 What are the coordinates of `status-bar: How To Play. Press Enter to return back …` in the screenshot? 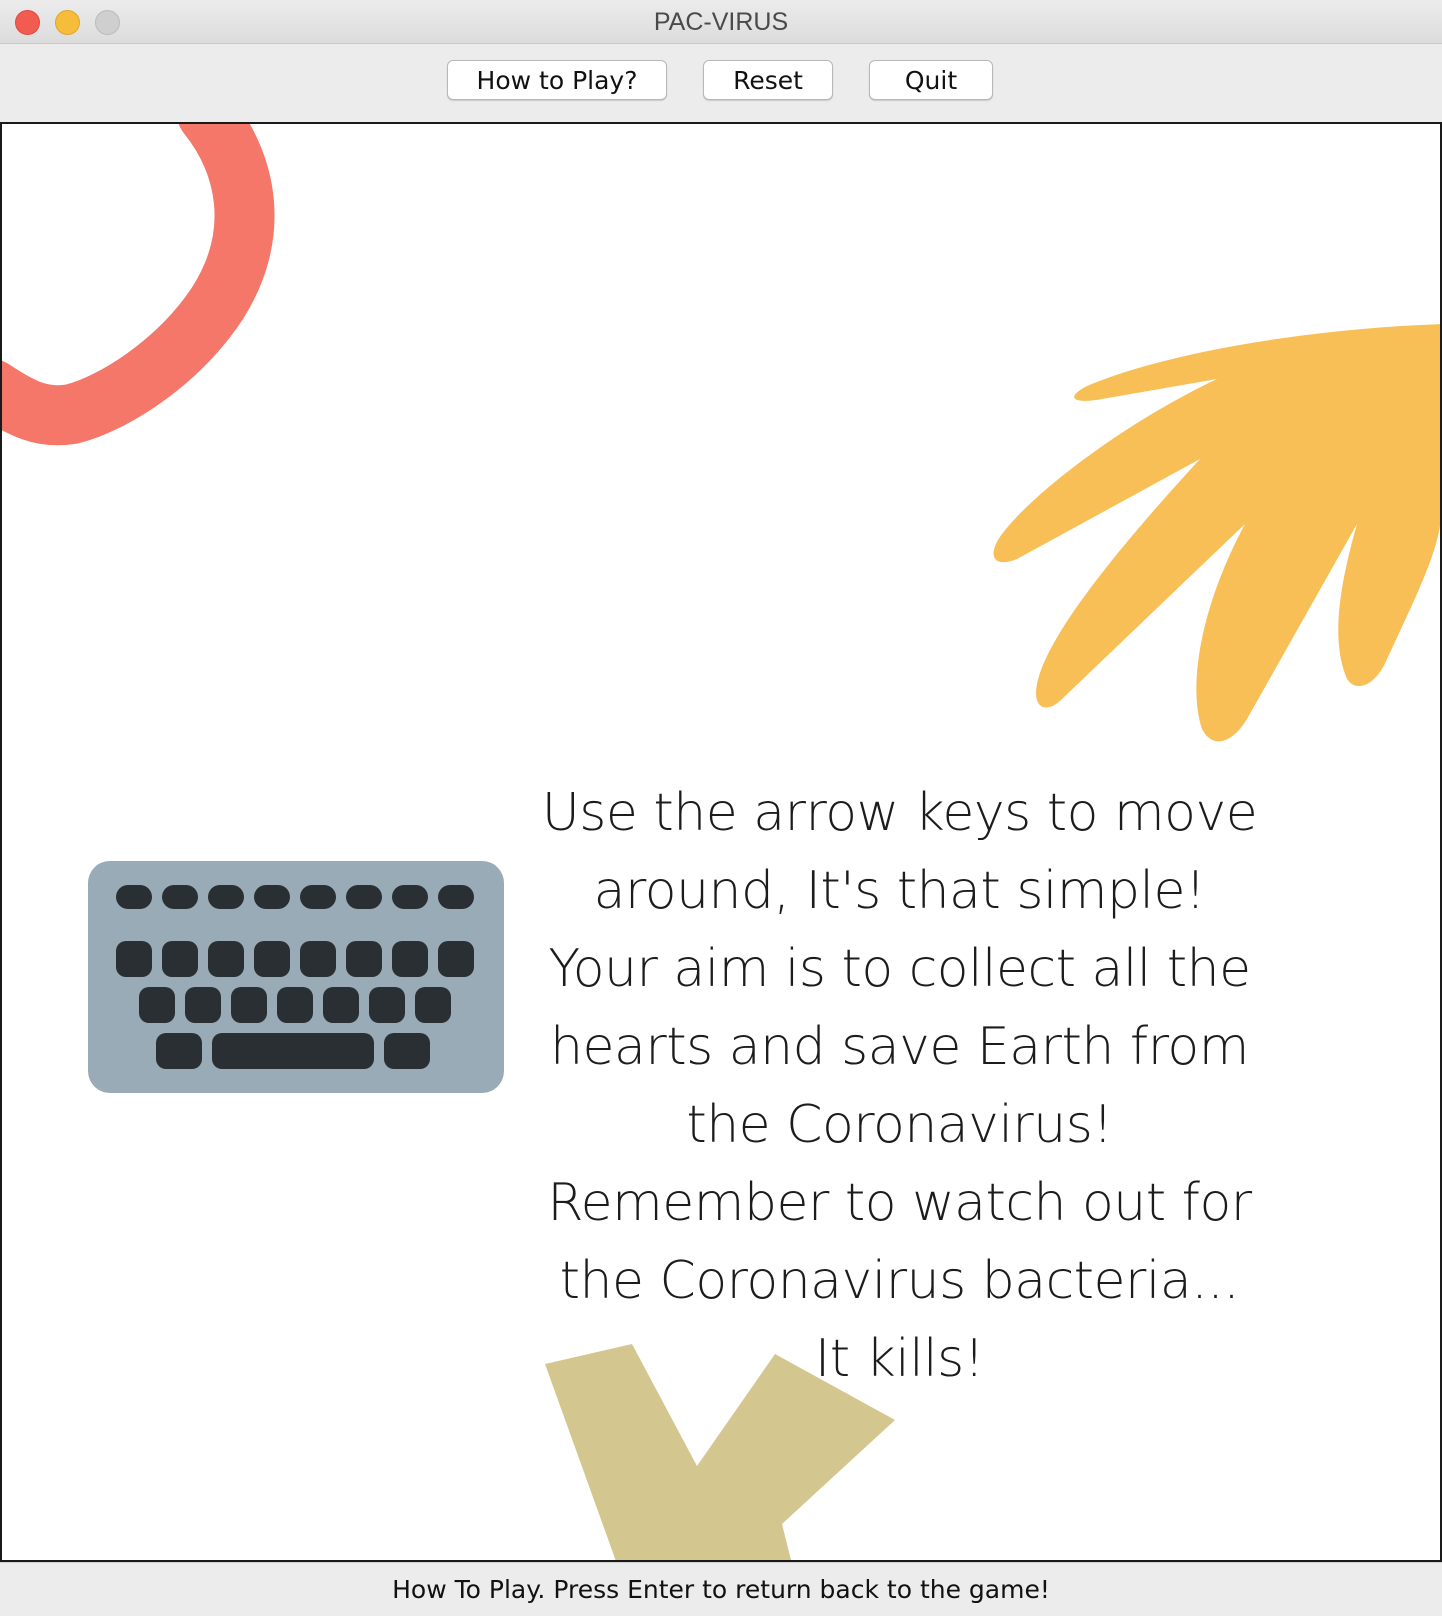 It's located at (721, 1589).